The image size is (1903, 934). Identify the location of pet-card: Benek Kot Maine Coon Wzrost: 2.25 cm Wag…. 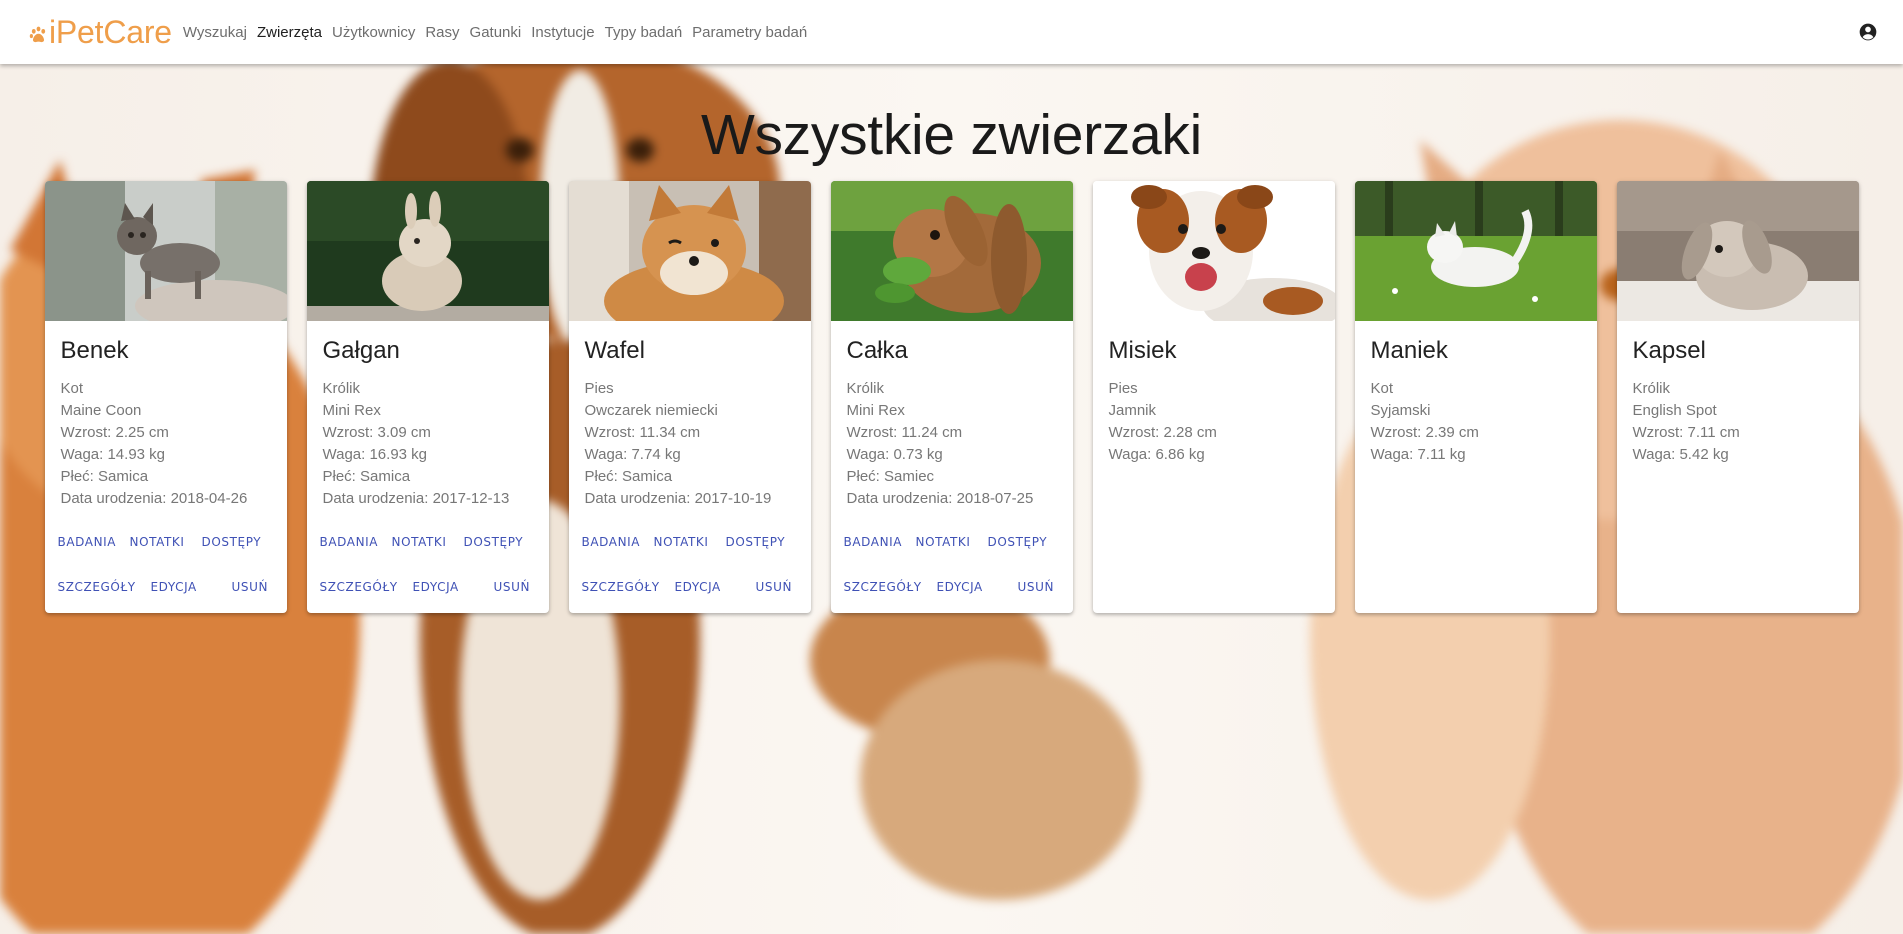
(165, 397).